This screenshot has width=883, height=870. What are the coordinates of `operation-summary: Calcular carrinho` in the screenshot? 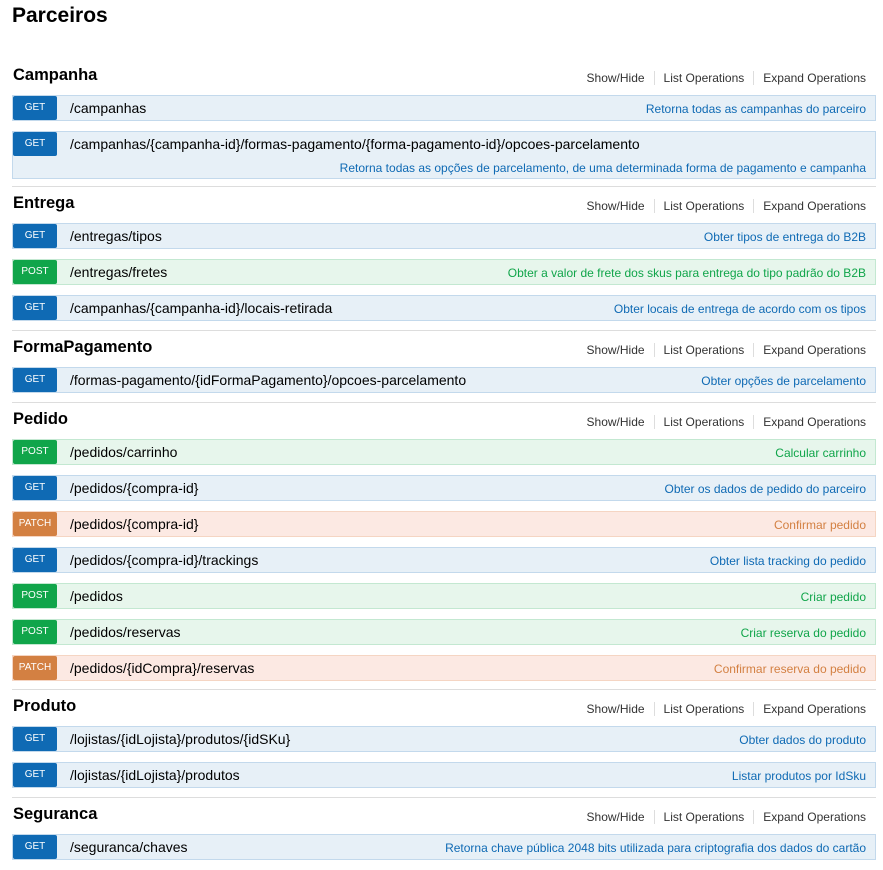 It's located at (820, 453).